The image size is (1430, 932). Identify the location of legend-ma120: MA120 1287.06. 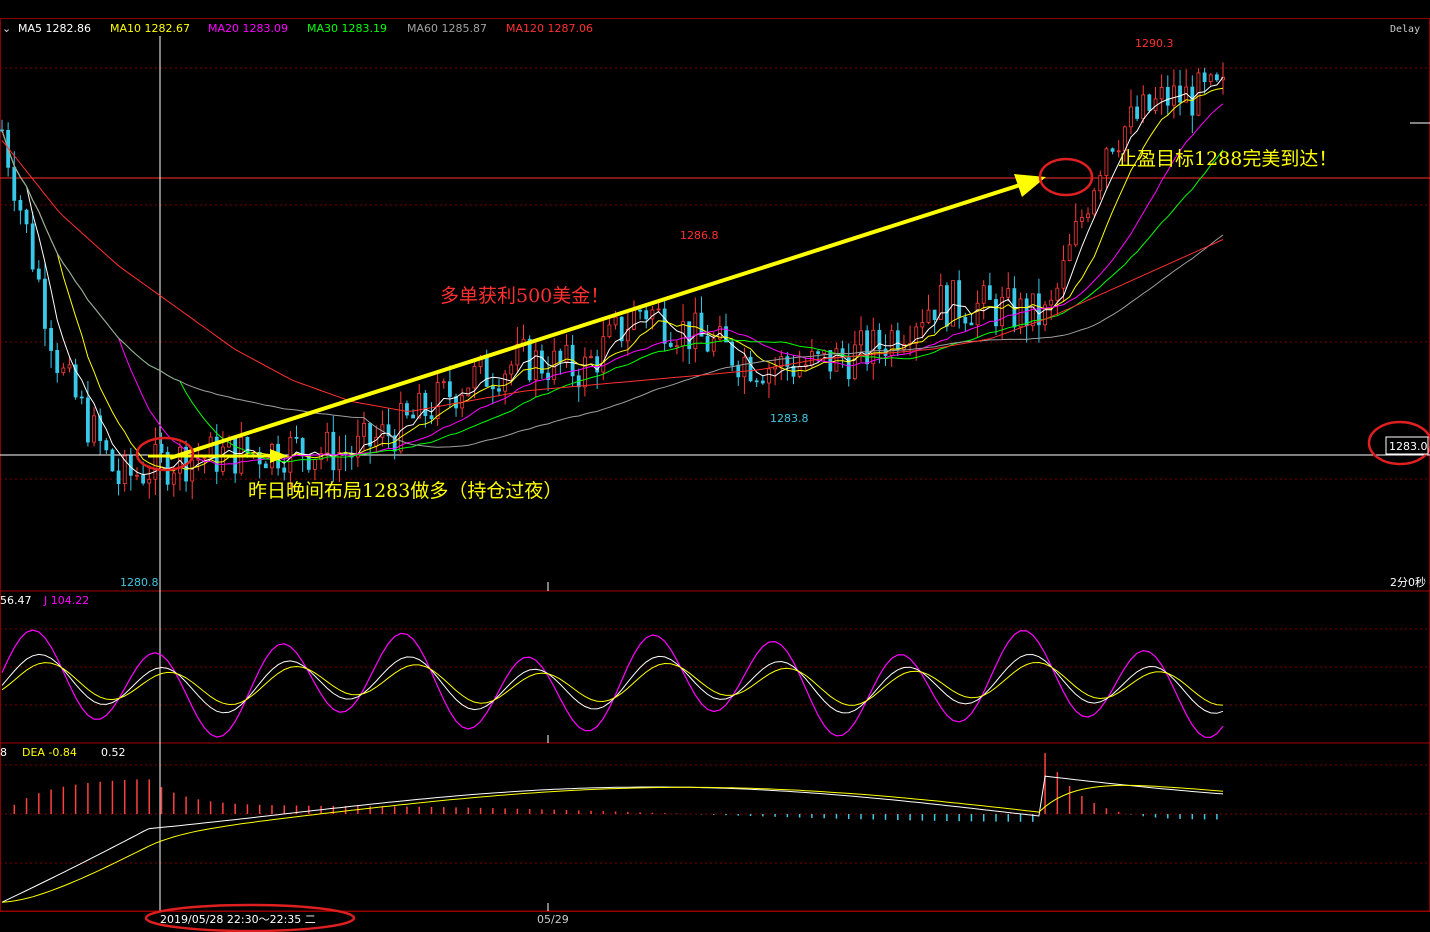
(549, 28).